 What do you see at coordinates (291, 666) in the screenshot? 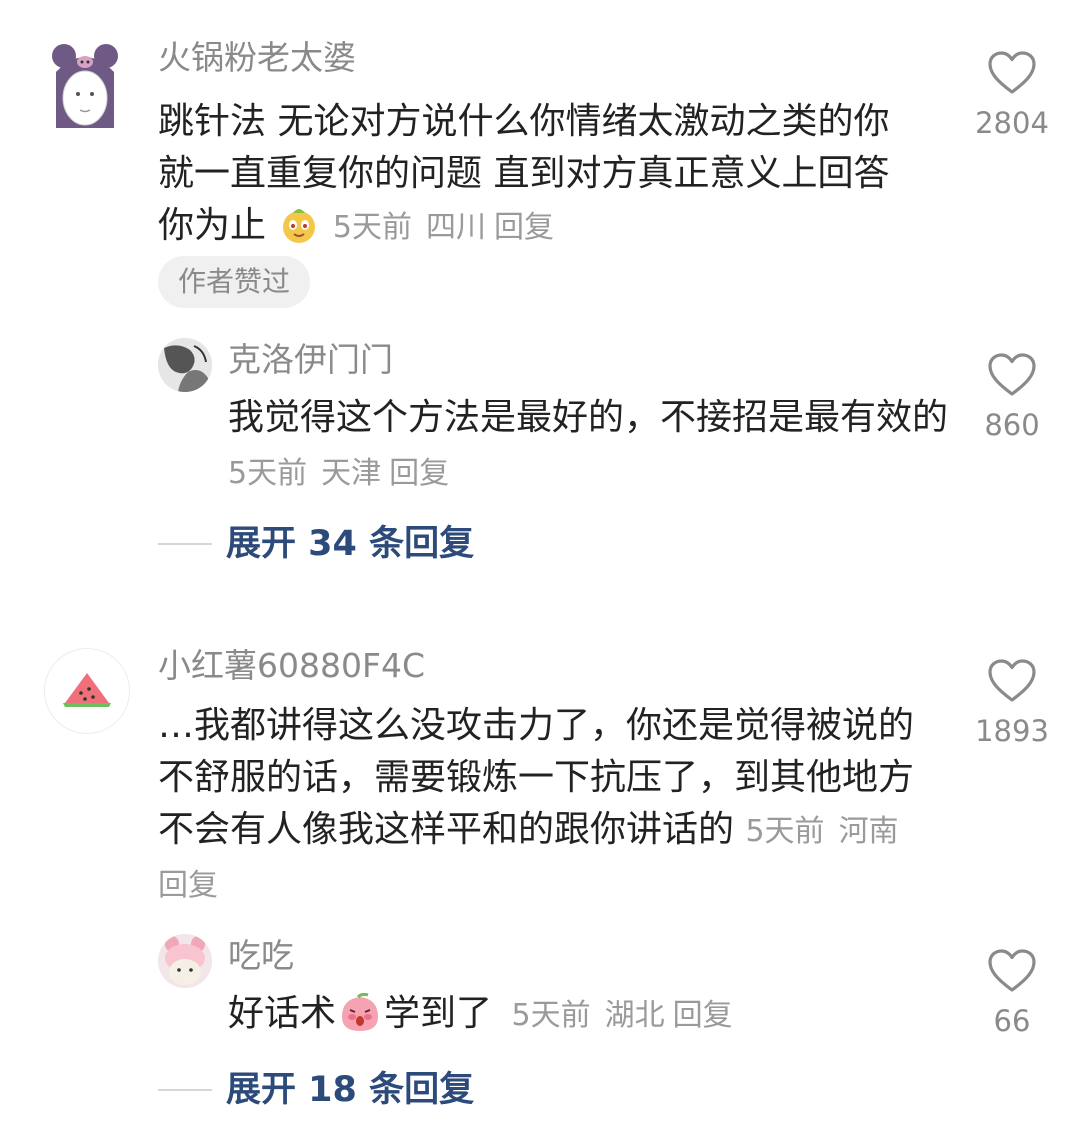
I see `comment-username: 小红薯60880F4C` at bounding box center [291, 666].